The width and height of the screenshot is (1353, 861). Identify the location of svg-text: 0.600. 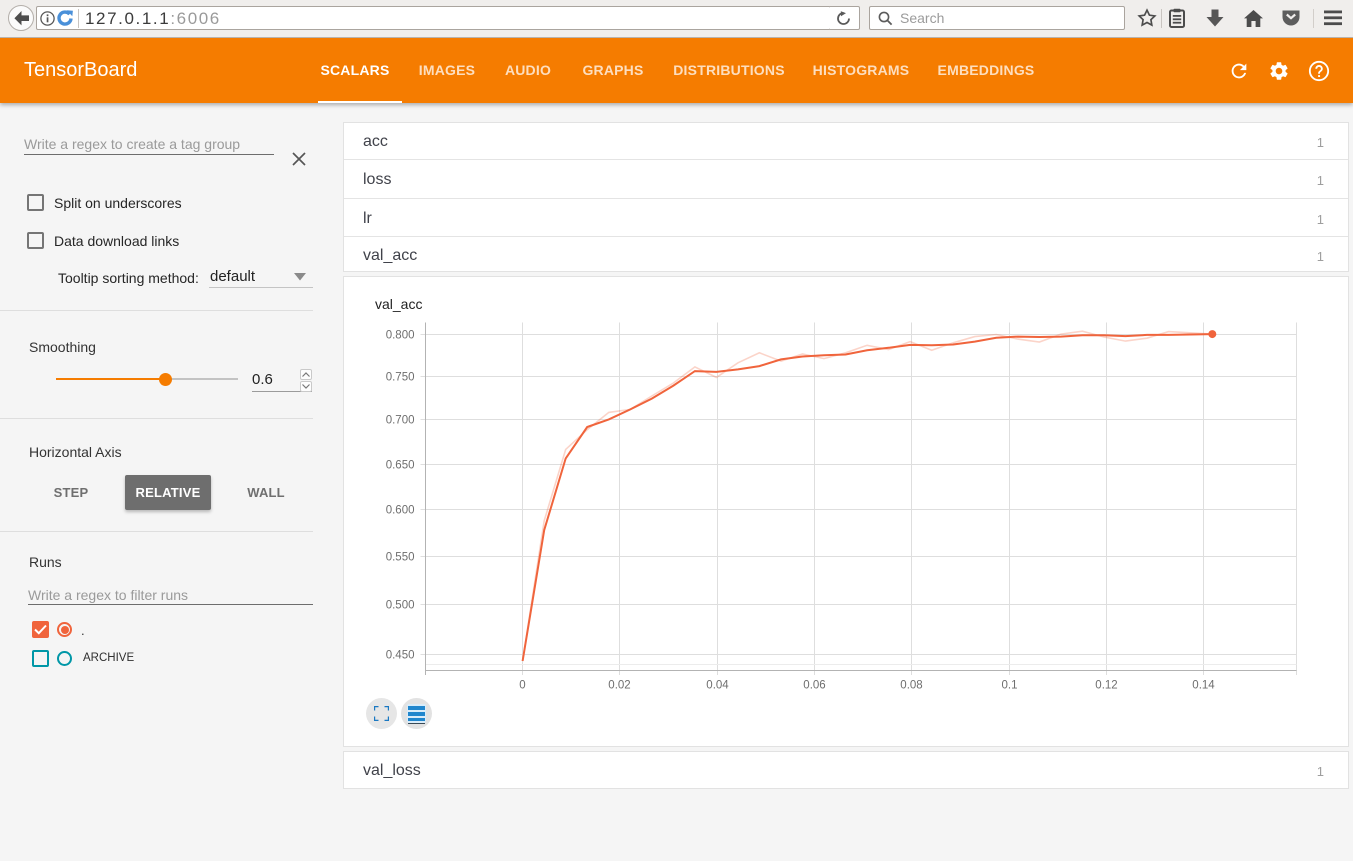
(400, 511).